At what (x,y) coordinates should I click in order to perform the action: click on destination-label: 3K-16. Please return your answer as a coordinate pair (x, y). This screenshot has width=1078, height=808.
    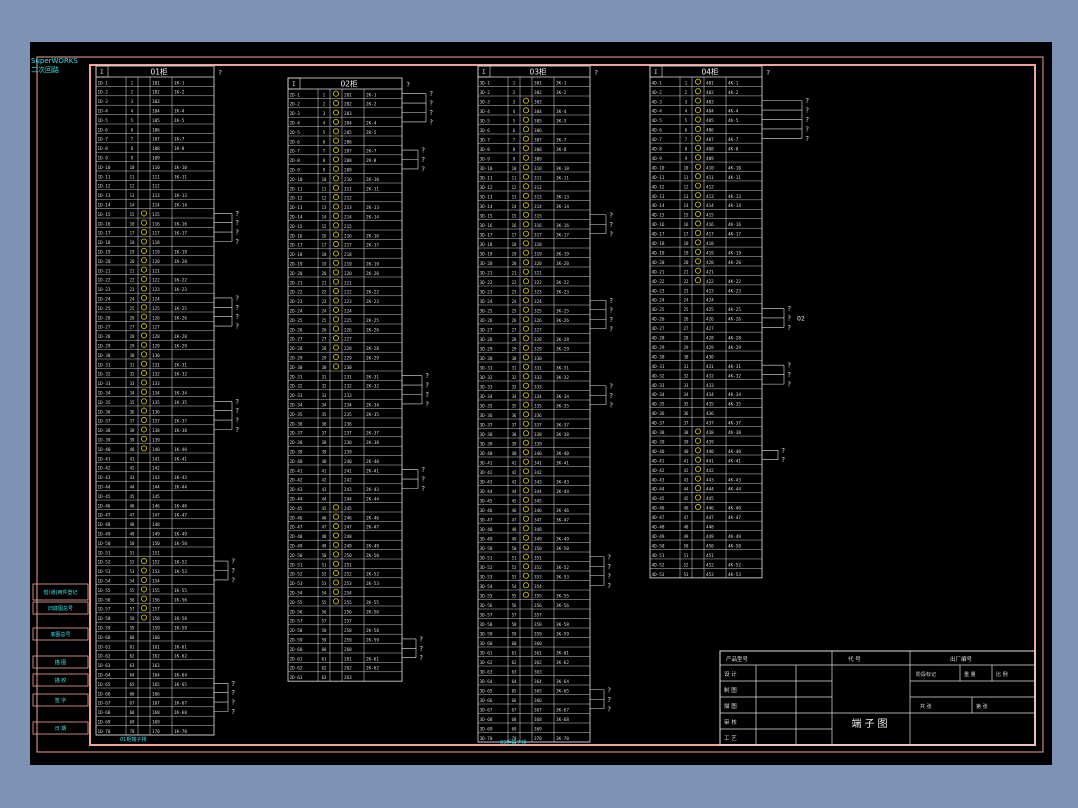
    Looking at the image, I should click on (562, 226).